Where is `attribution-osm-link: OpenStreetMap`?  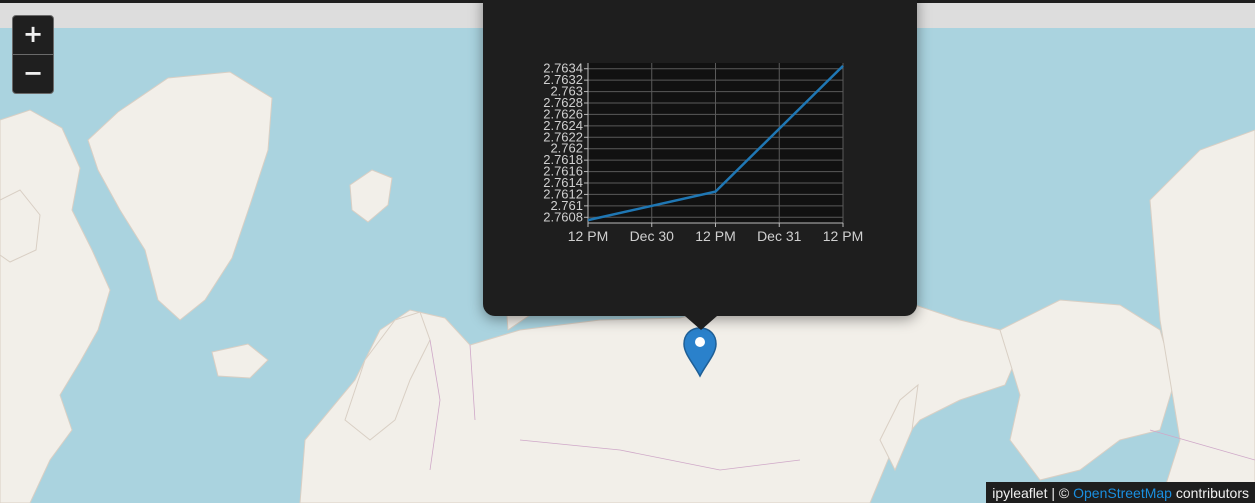
attribution-osm-link: OpenStreetMap is located at coordinates (1122, 493).